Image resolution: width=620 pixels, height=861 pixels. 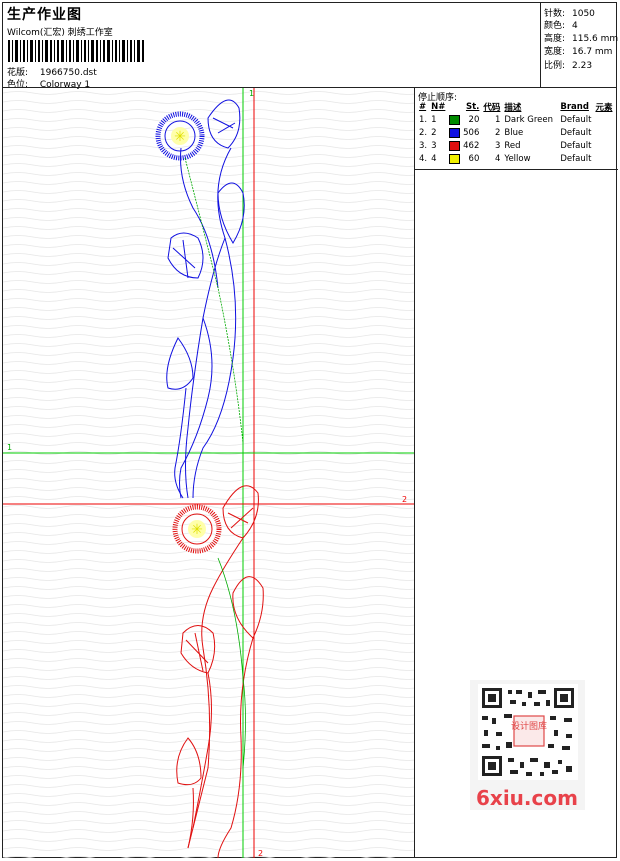 I want to click on guide-label-h1: 1, so click(x=9, y=447).